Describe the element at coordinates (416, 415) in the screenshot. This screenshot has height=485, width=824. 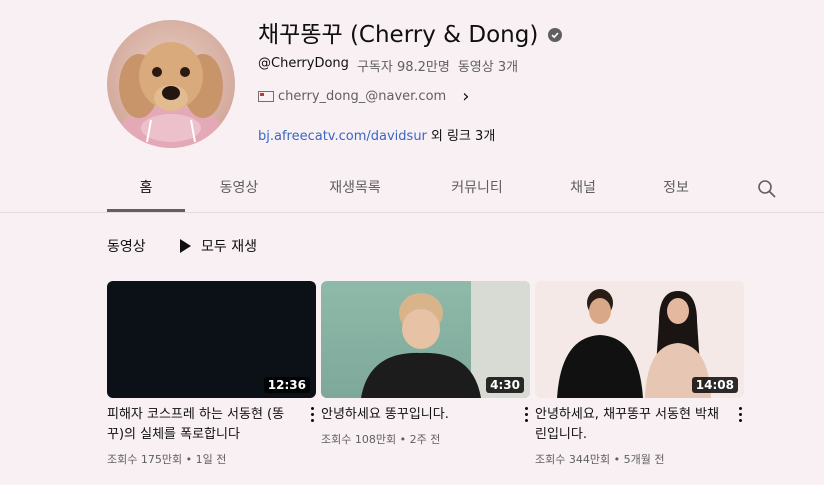
I see `video-title: 안녕하세요 똥꾸입니다.` at that location.